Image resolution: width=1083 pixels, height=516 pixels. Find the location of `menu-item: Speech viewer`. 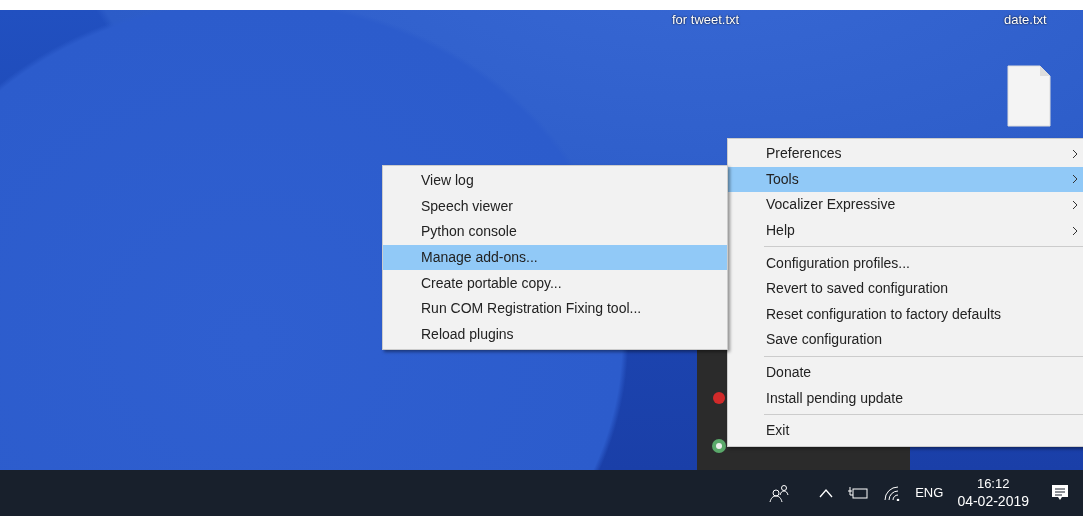

menu-item: Speech viewer is located at coordinates (555, 206).